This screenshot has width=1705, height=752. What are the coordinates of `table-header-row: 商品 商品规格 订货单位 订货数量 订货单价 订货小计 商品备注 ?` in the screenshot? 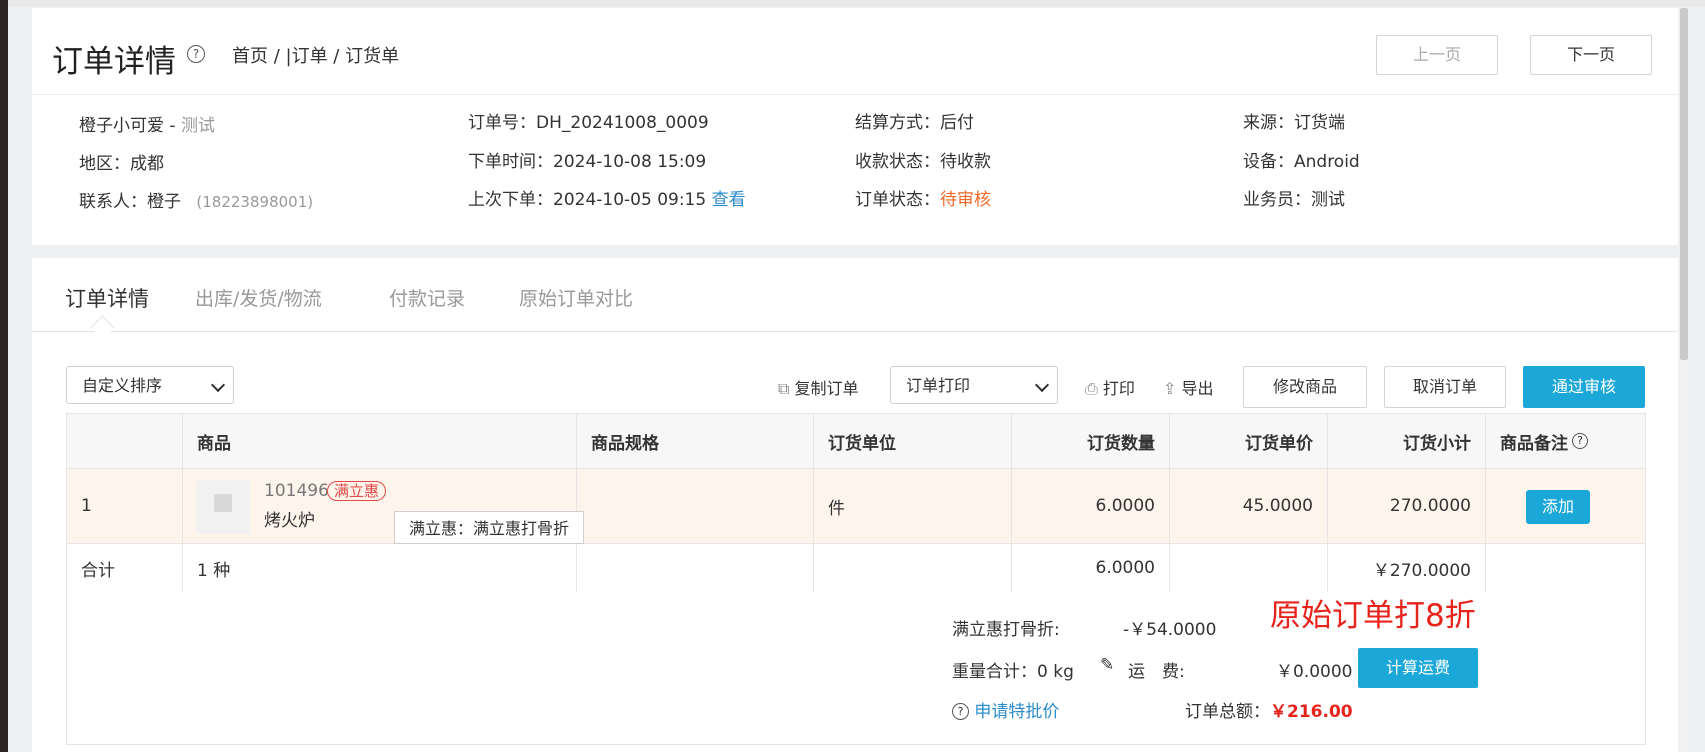 It's located at (856, 441).